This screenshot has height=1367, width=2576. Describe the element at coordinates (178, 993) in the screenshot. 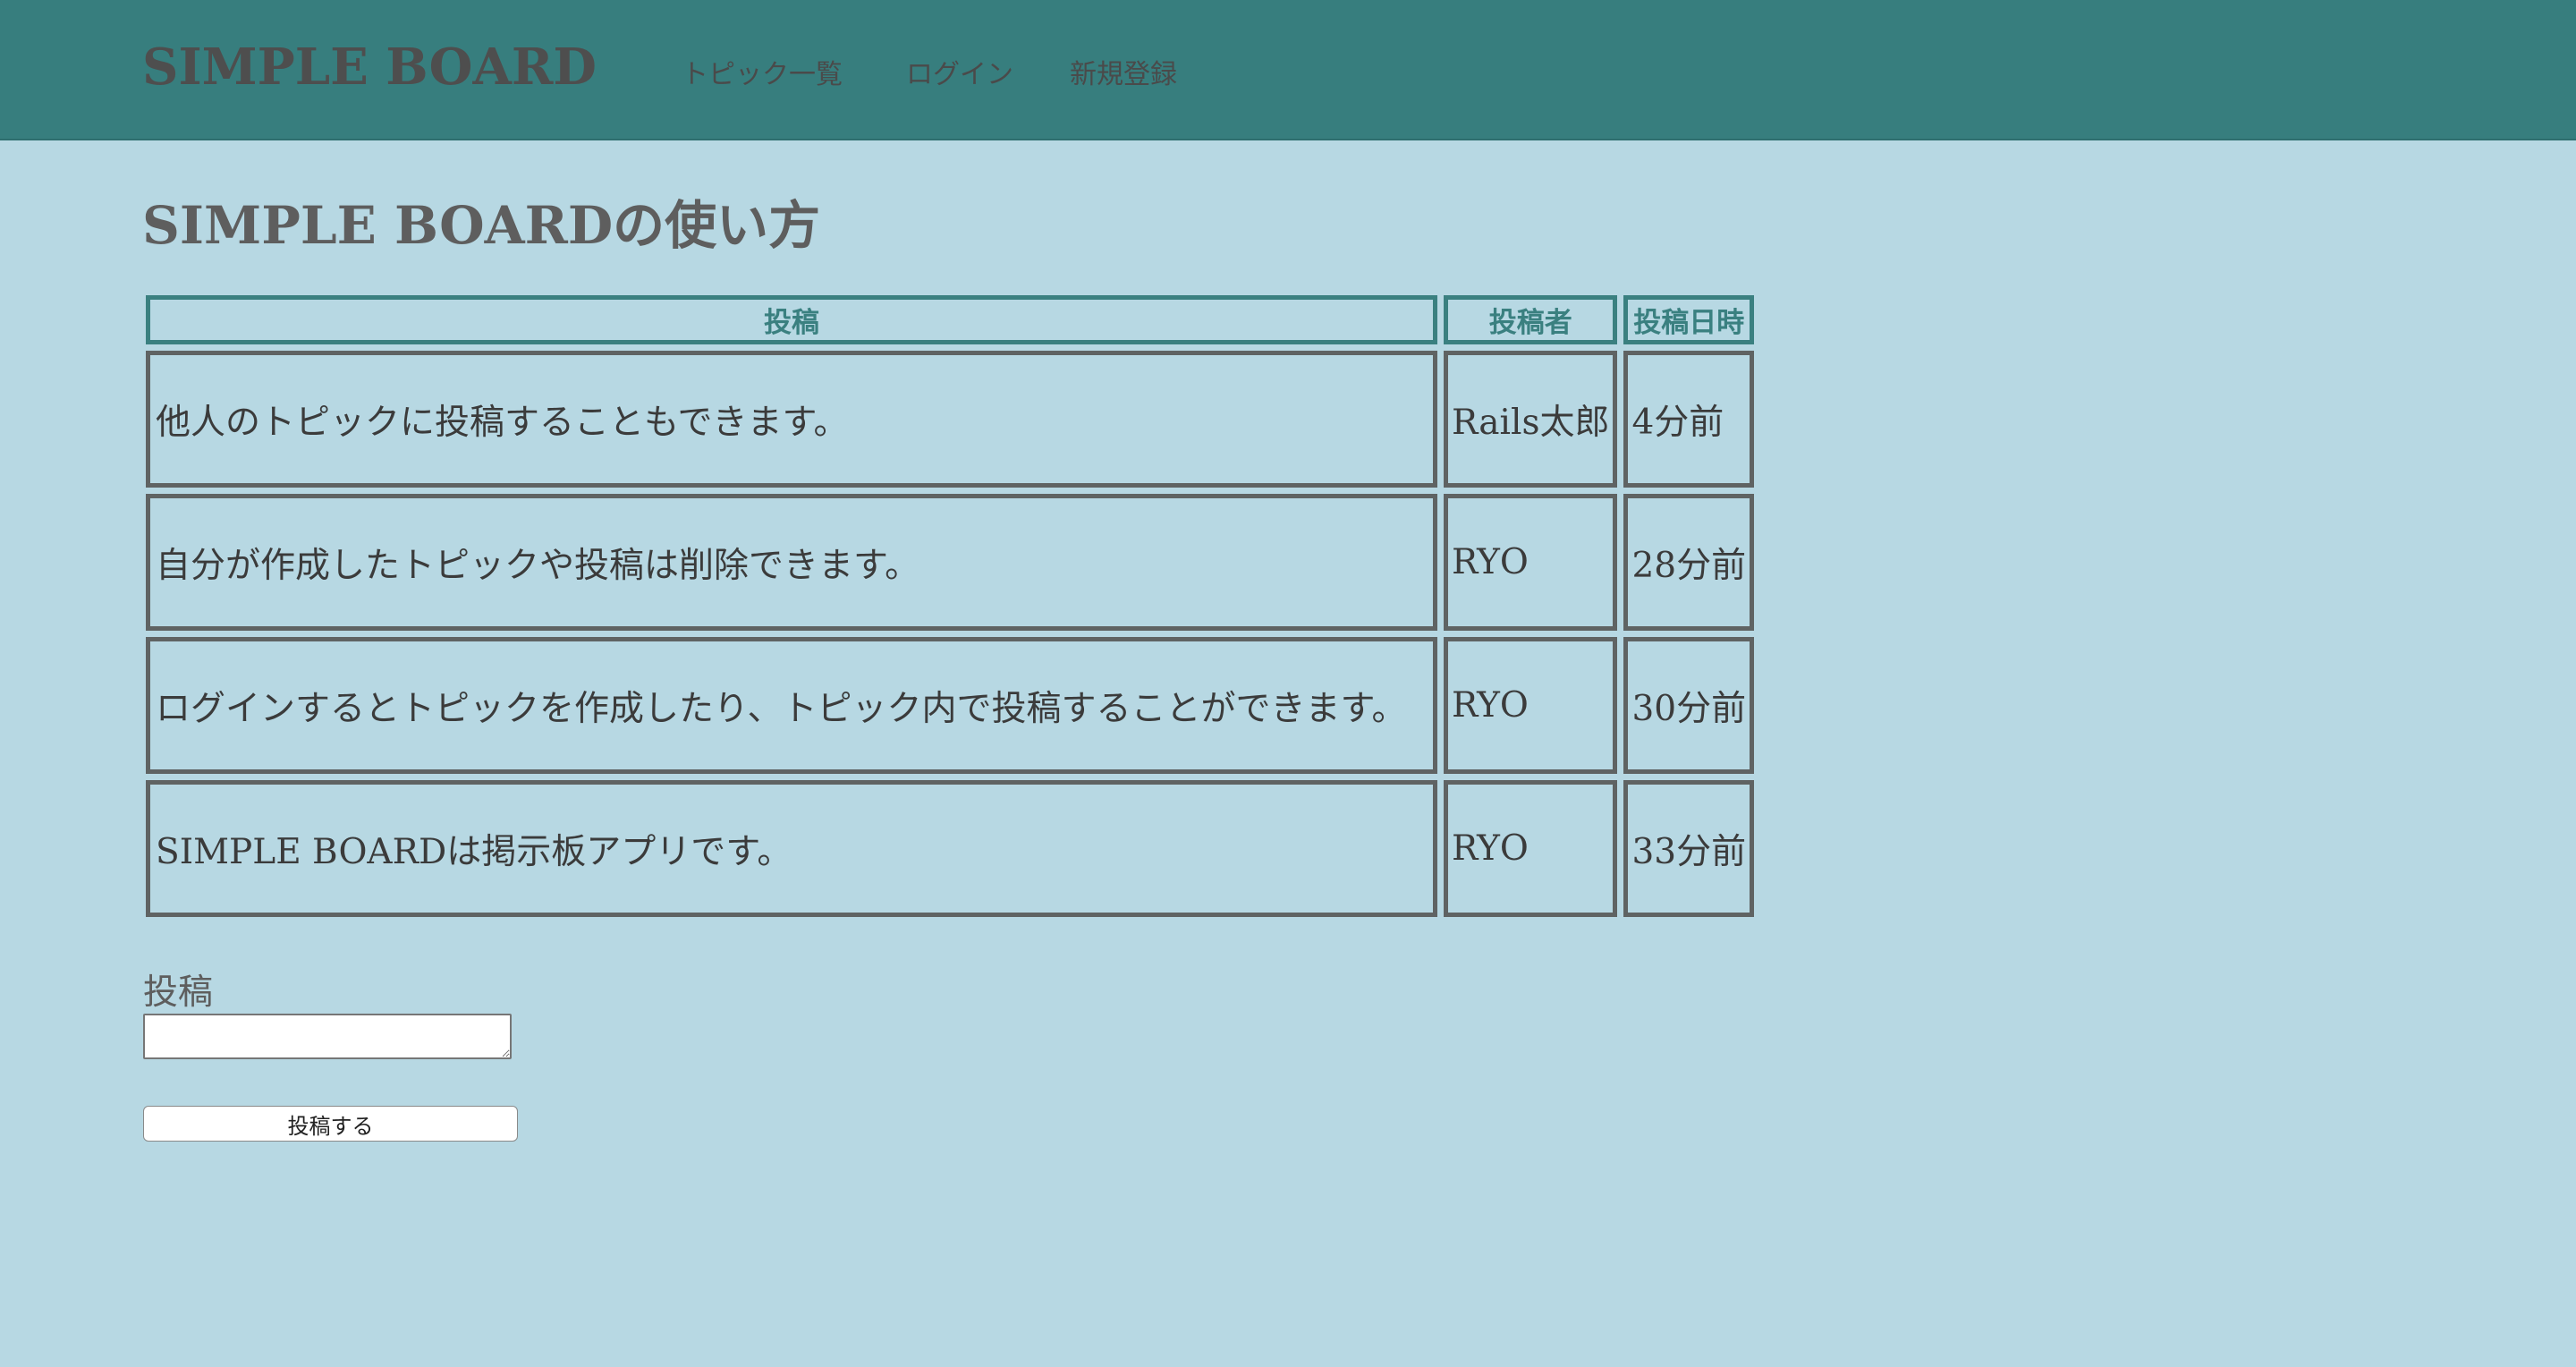

I see `post-form-label: 投稿` at that location.